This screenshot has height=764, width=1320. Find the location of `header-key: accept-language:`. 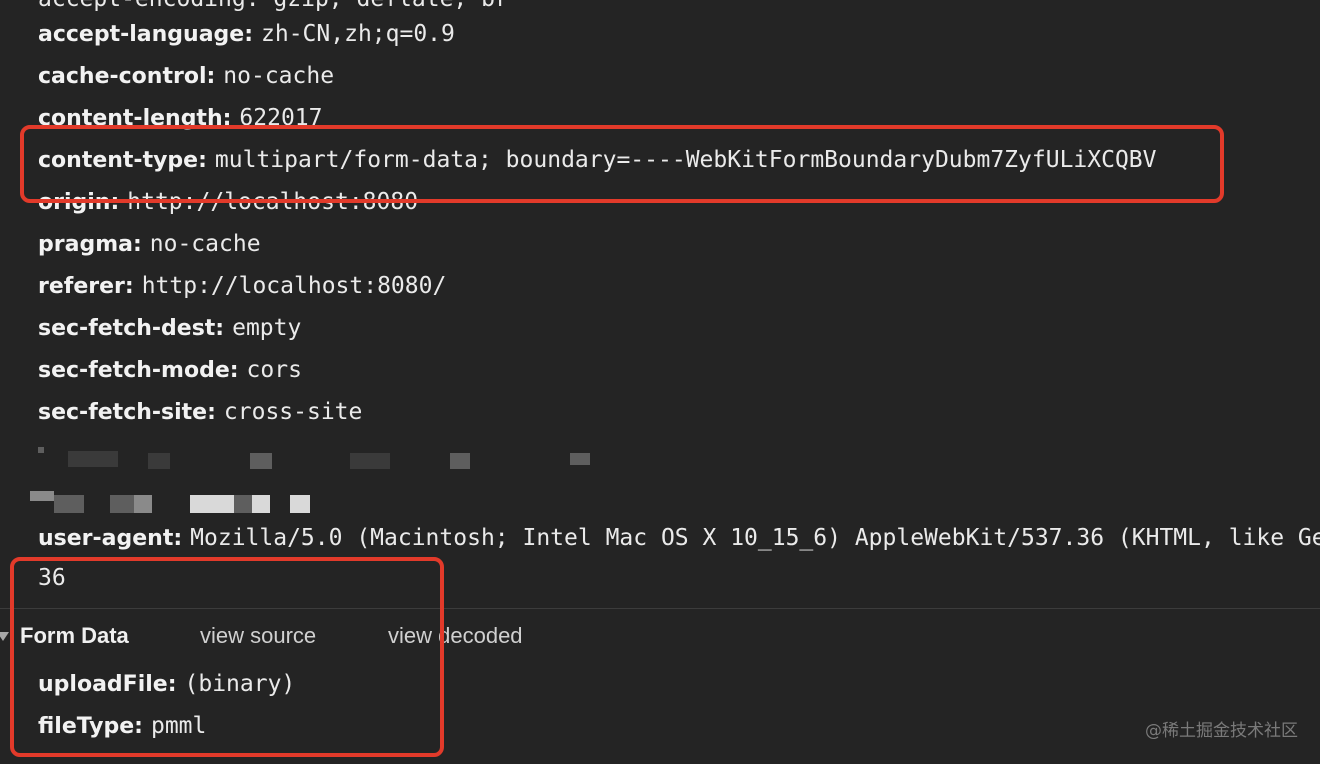

header-key: accept-language: is located at coordinates (146, 34).